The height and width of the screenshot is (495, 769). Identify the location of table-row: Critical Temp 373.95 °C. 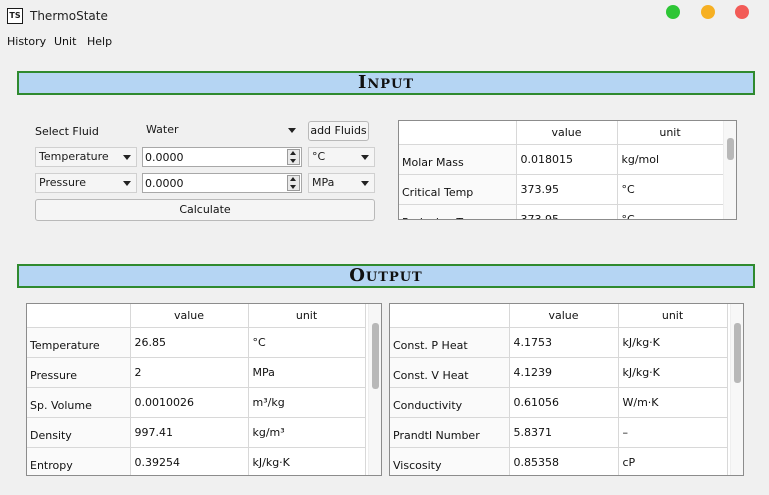
(561, 189).